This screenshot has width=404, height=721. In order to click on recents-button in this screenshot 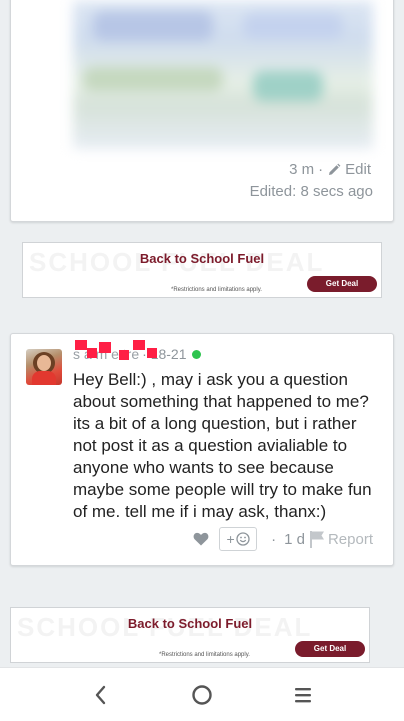, I will do `click(303, 695)`.